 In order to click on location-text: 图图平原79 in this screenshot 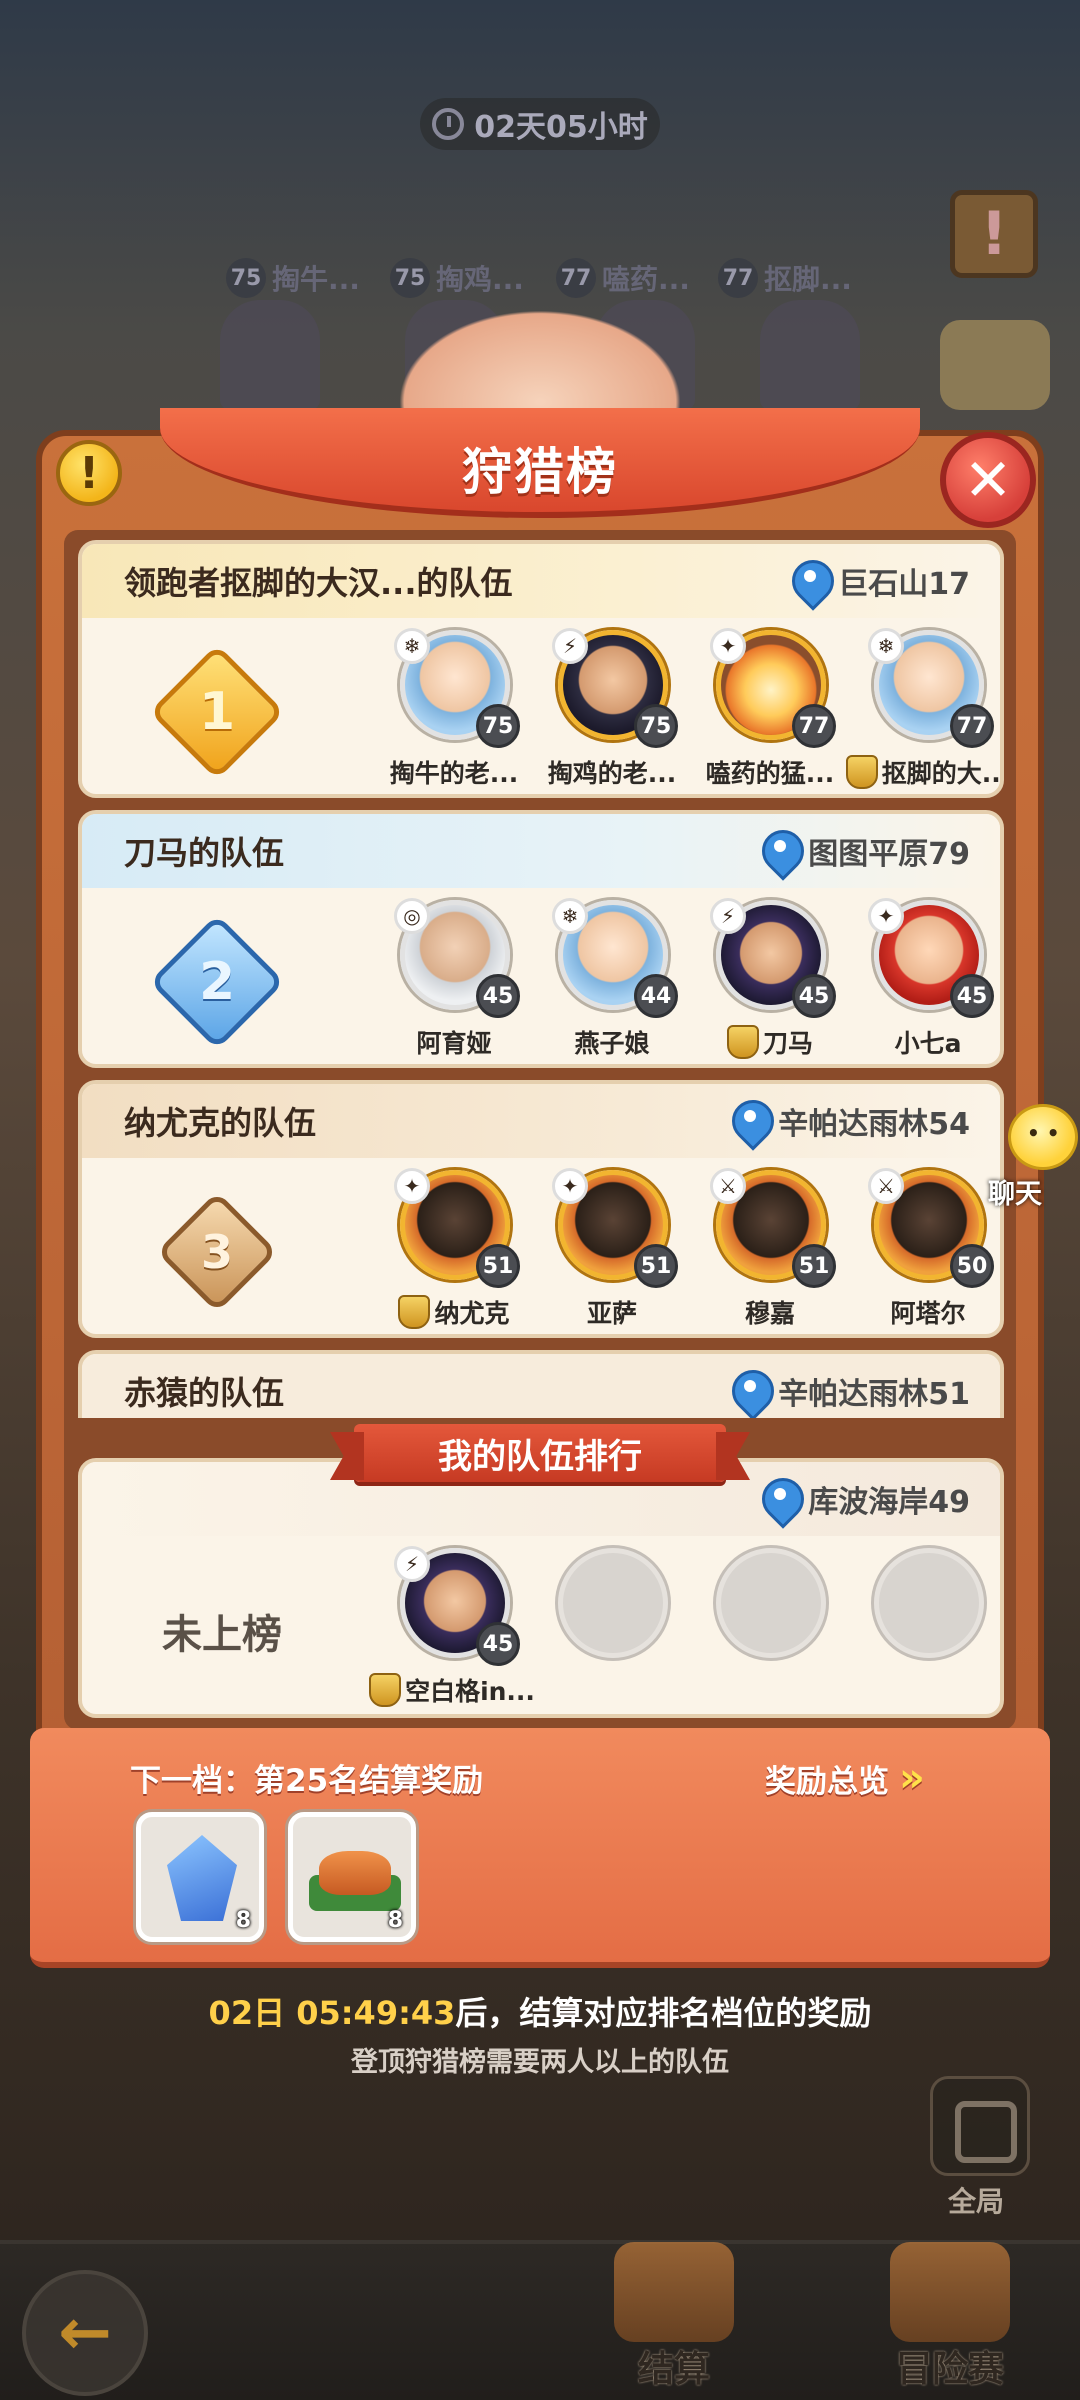, I will do `click(889, 854)`.